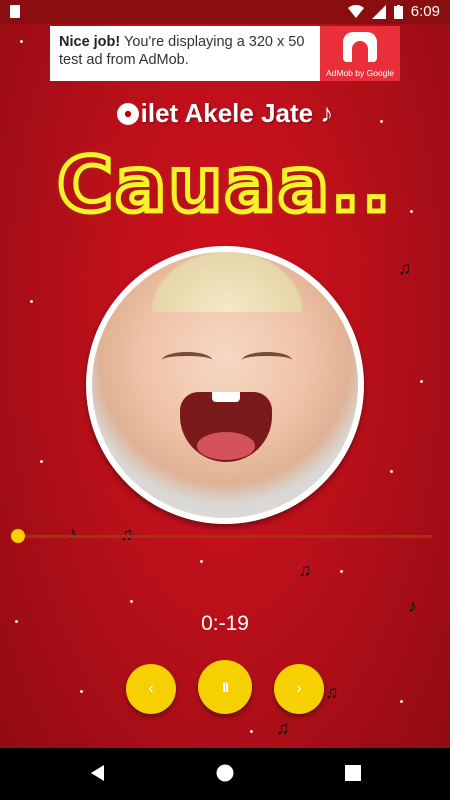 This screenshot has height=800, width=450. Describe the element at coordinates (355, 11) in the screenshot. I see `wifi-icon` at that location.